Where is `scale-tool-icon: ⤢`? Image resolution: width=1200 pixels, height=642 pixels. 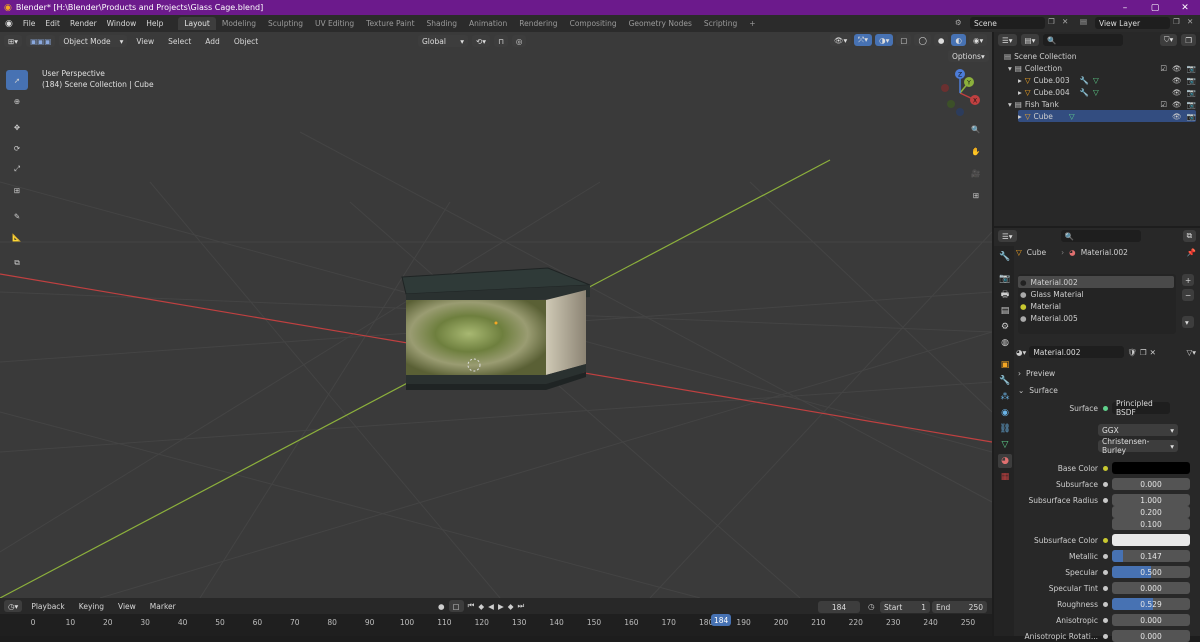
scale-tool-icon: ⤢ is located at coordinates (17, 169).